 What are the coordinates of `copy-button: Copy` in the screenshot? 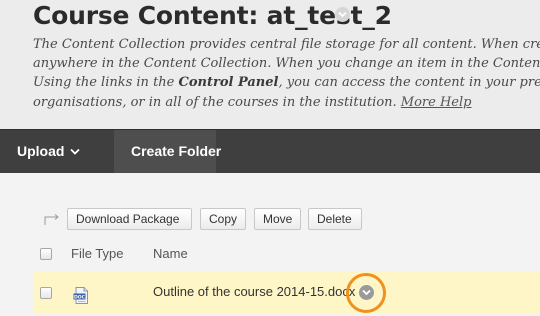 It's located at (223, 219).